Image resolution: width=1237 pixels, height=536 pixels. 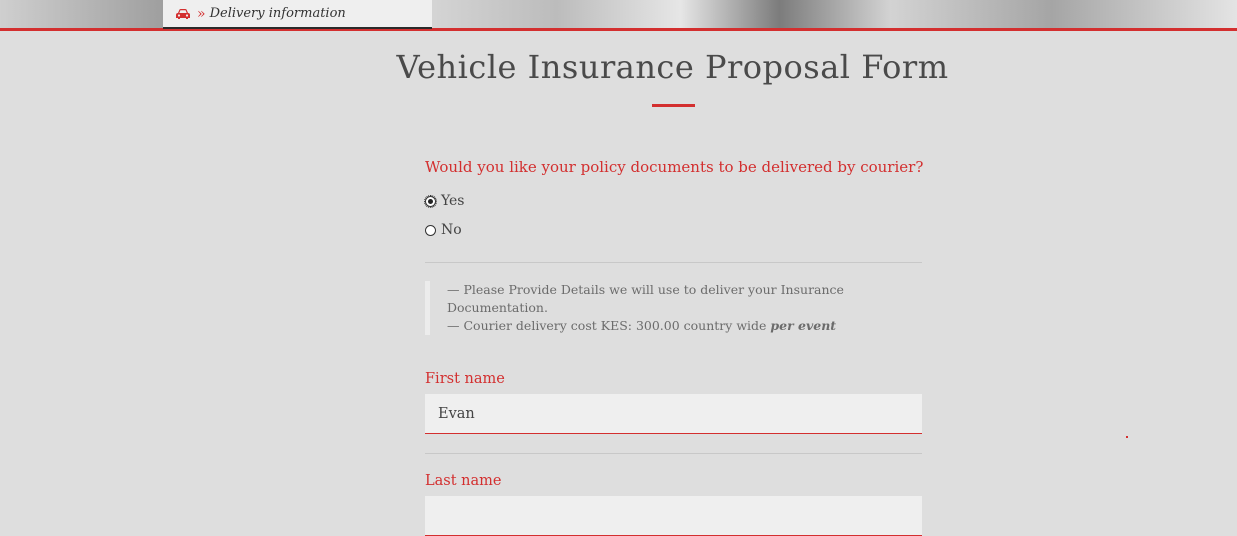 What do you see at coordinates (803, 325) in the screenshot?
I see `note-emphasis: per event` at bounding box center [803, 325].